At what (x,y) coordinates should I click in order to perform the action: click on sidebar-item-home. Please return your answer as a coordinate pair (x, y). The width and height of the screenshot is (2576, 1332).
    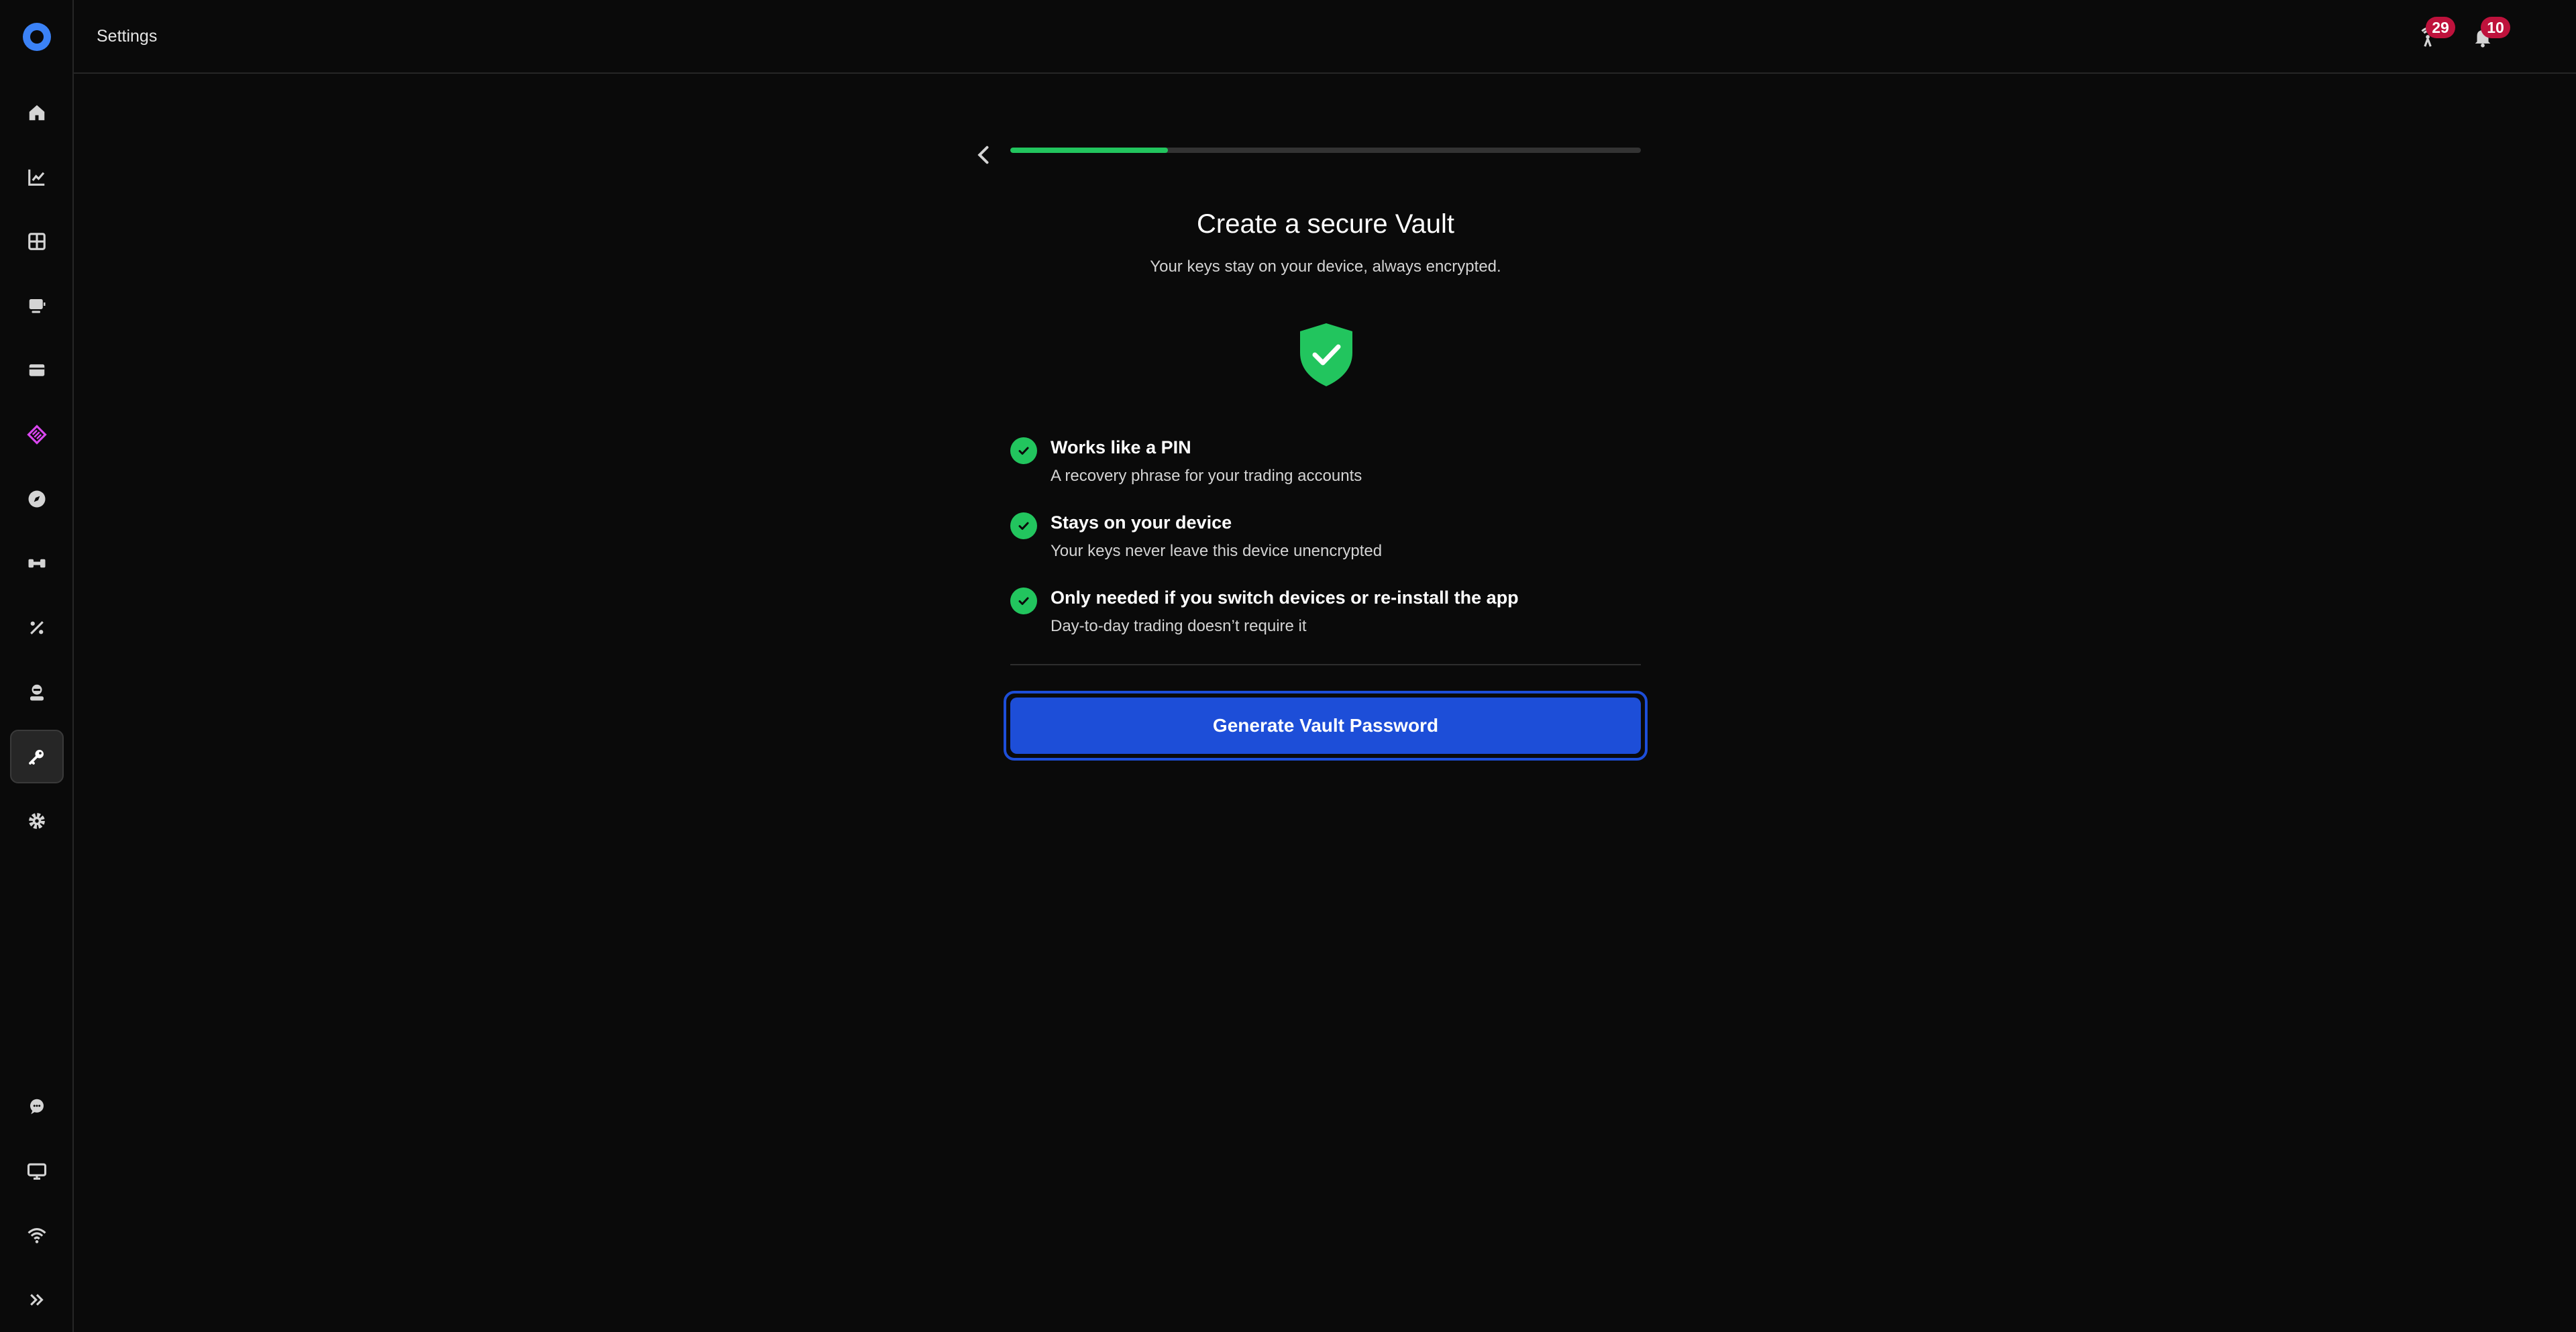
    Looking at the image, I should click on (37, 113).